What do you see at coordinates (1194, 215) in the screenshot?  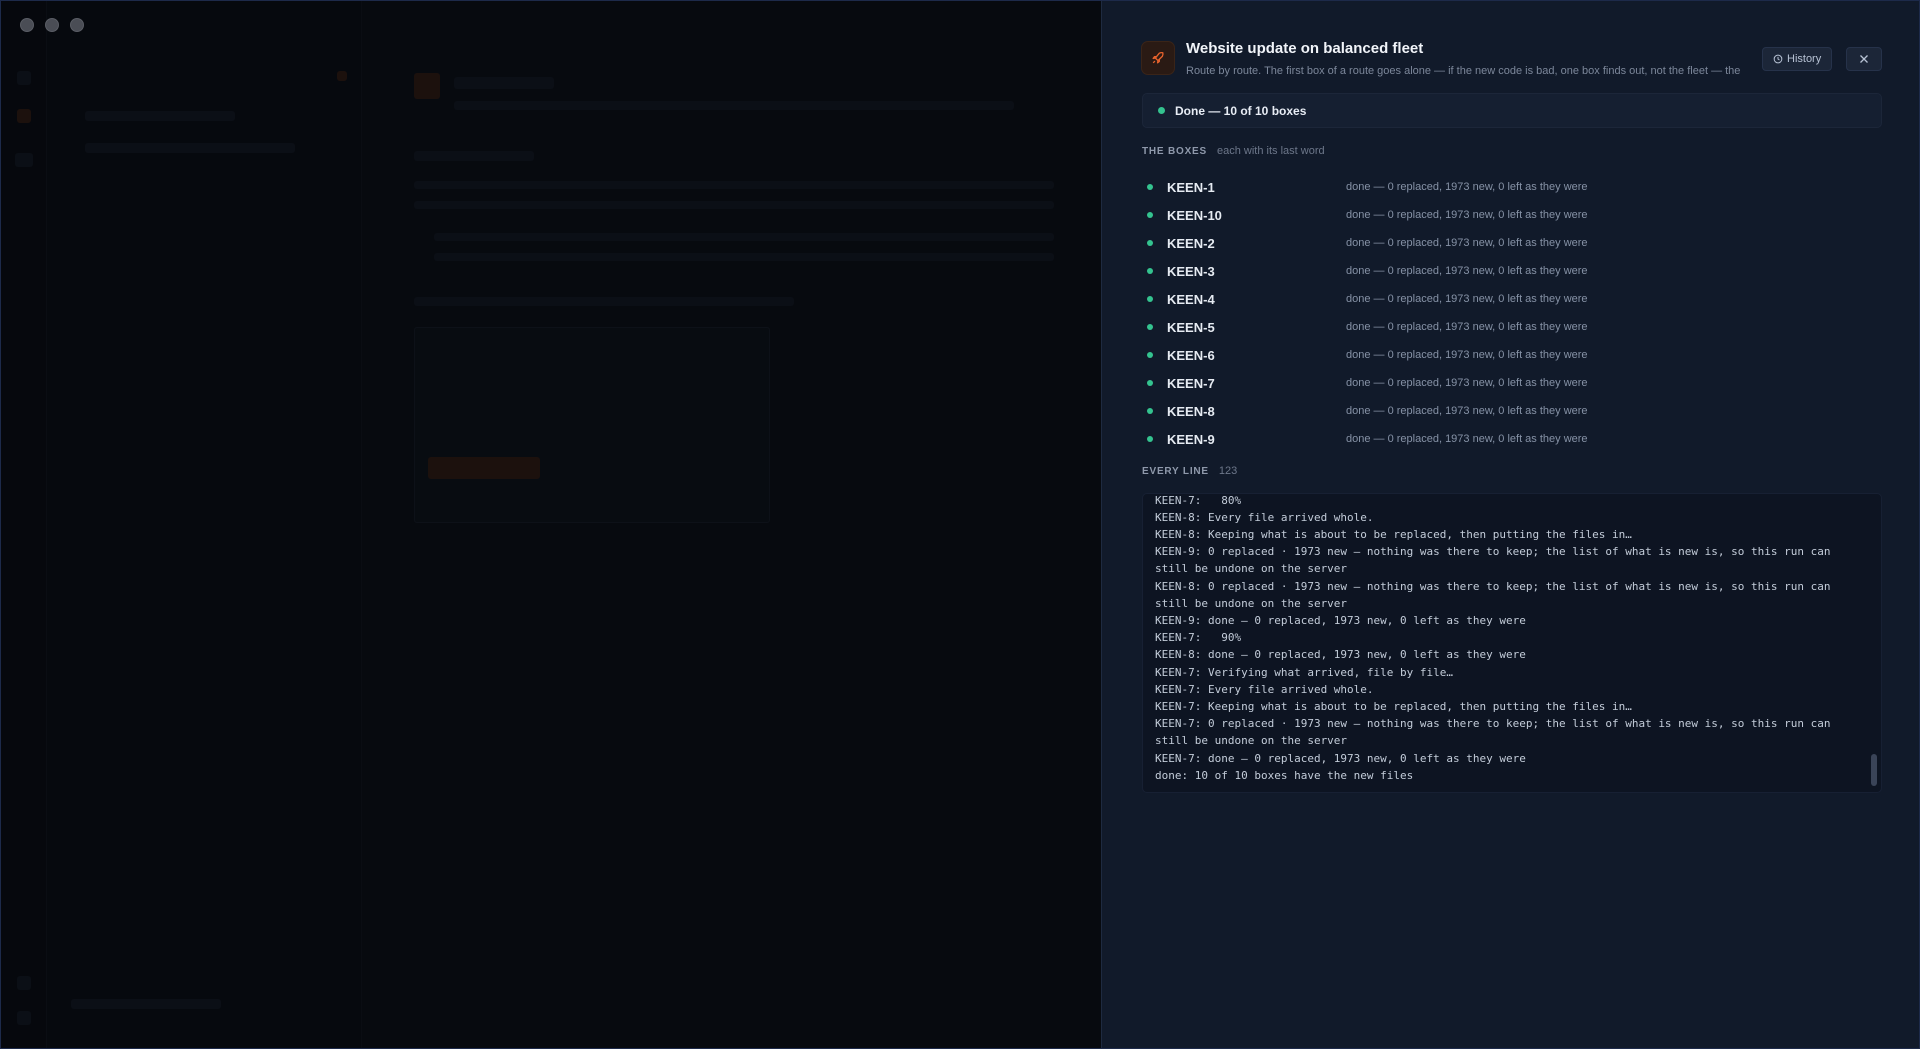 I see `box-name: KEEN-10` at bounding box center [1194, 215].